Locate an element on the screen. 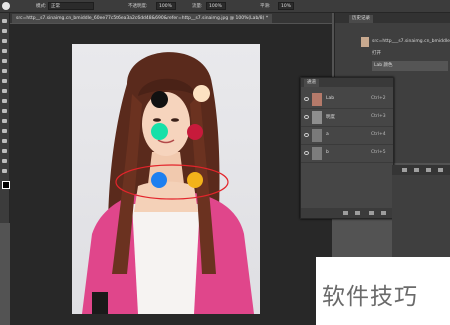 The height and width of the screenshot is (325, 450). flow-field: 100% is located at coordinates (216, 6).